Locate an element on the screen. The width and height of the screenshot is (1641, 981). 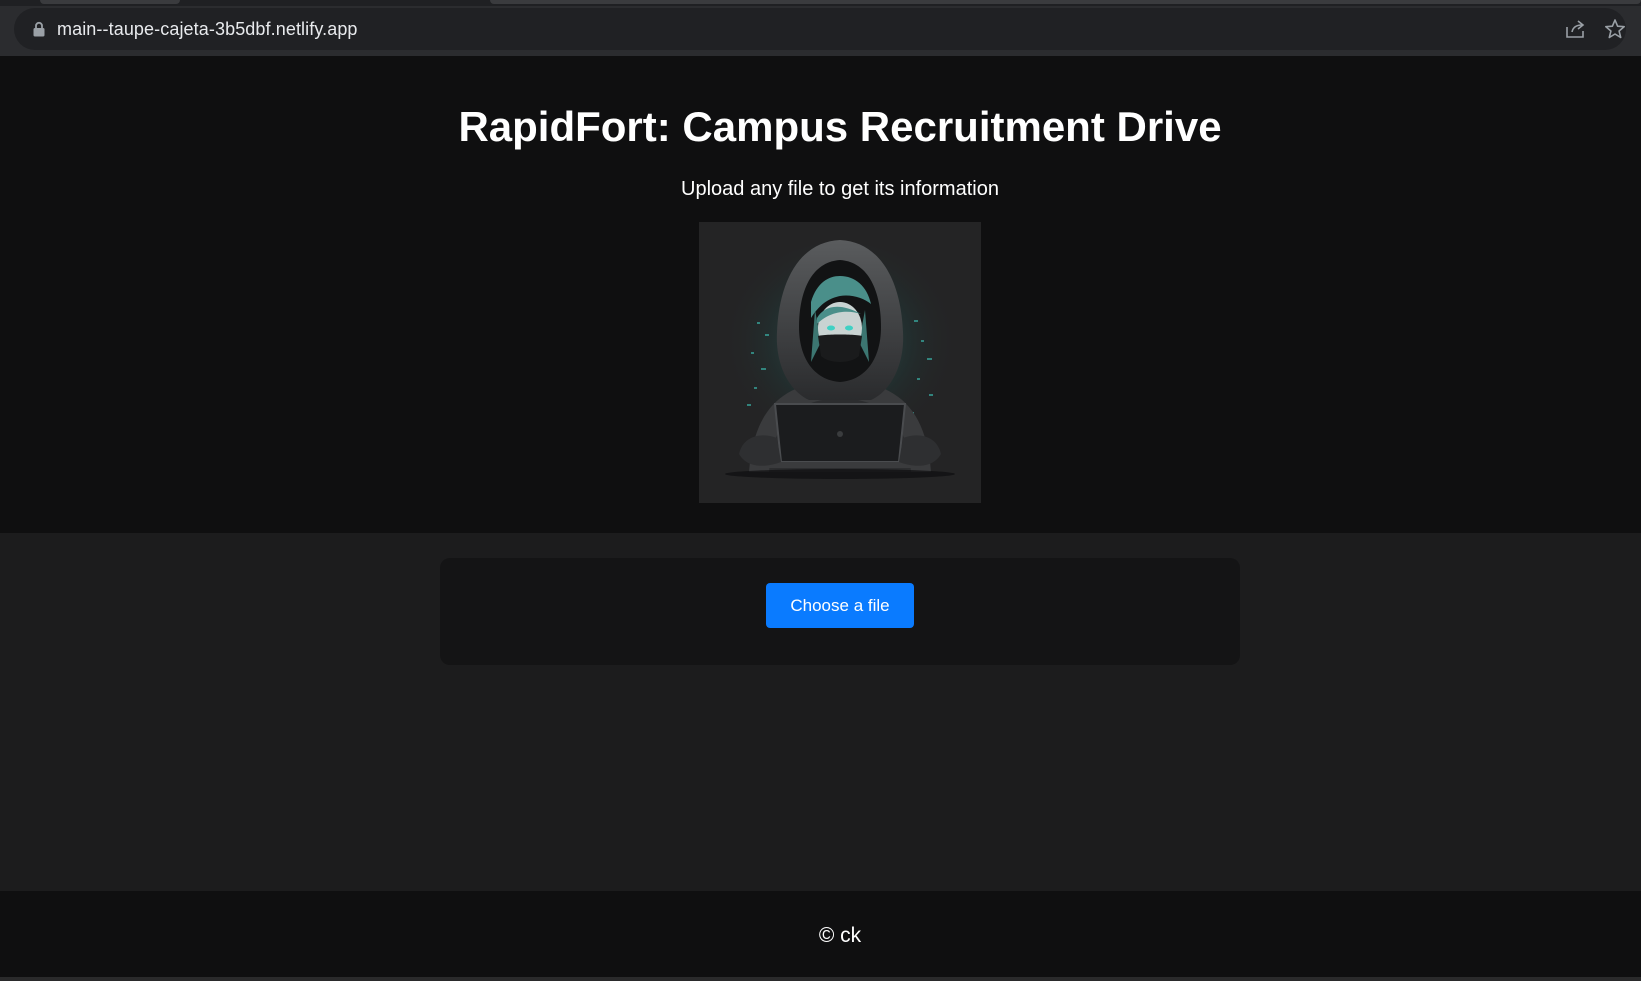
star-icon is located at coordinates (1615, 29).